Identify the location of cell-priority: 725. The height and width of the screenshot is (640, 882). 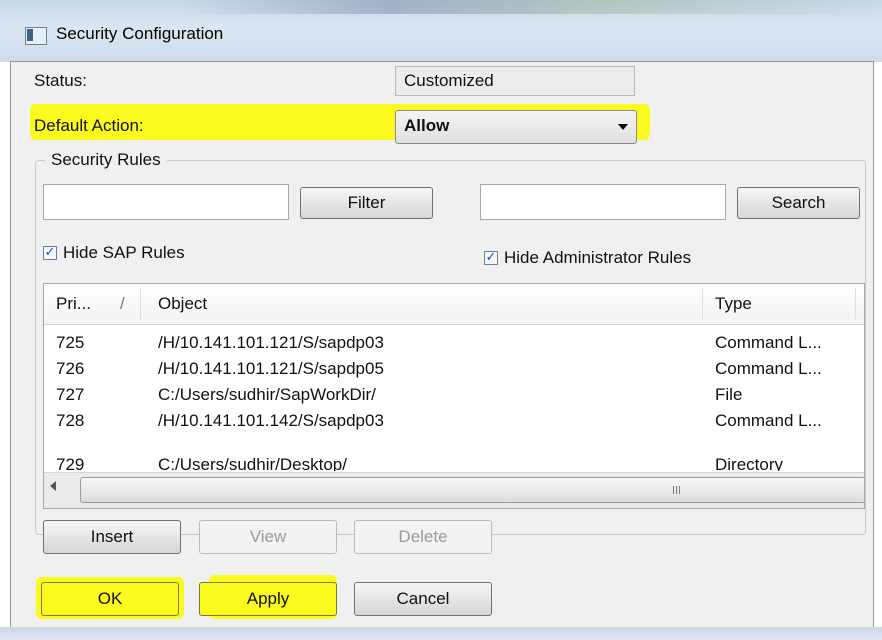
(70, 342).